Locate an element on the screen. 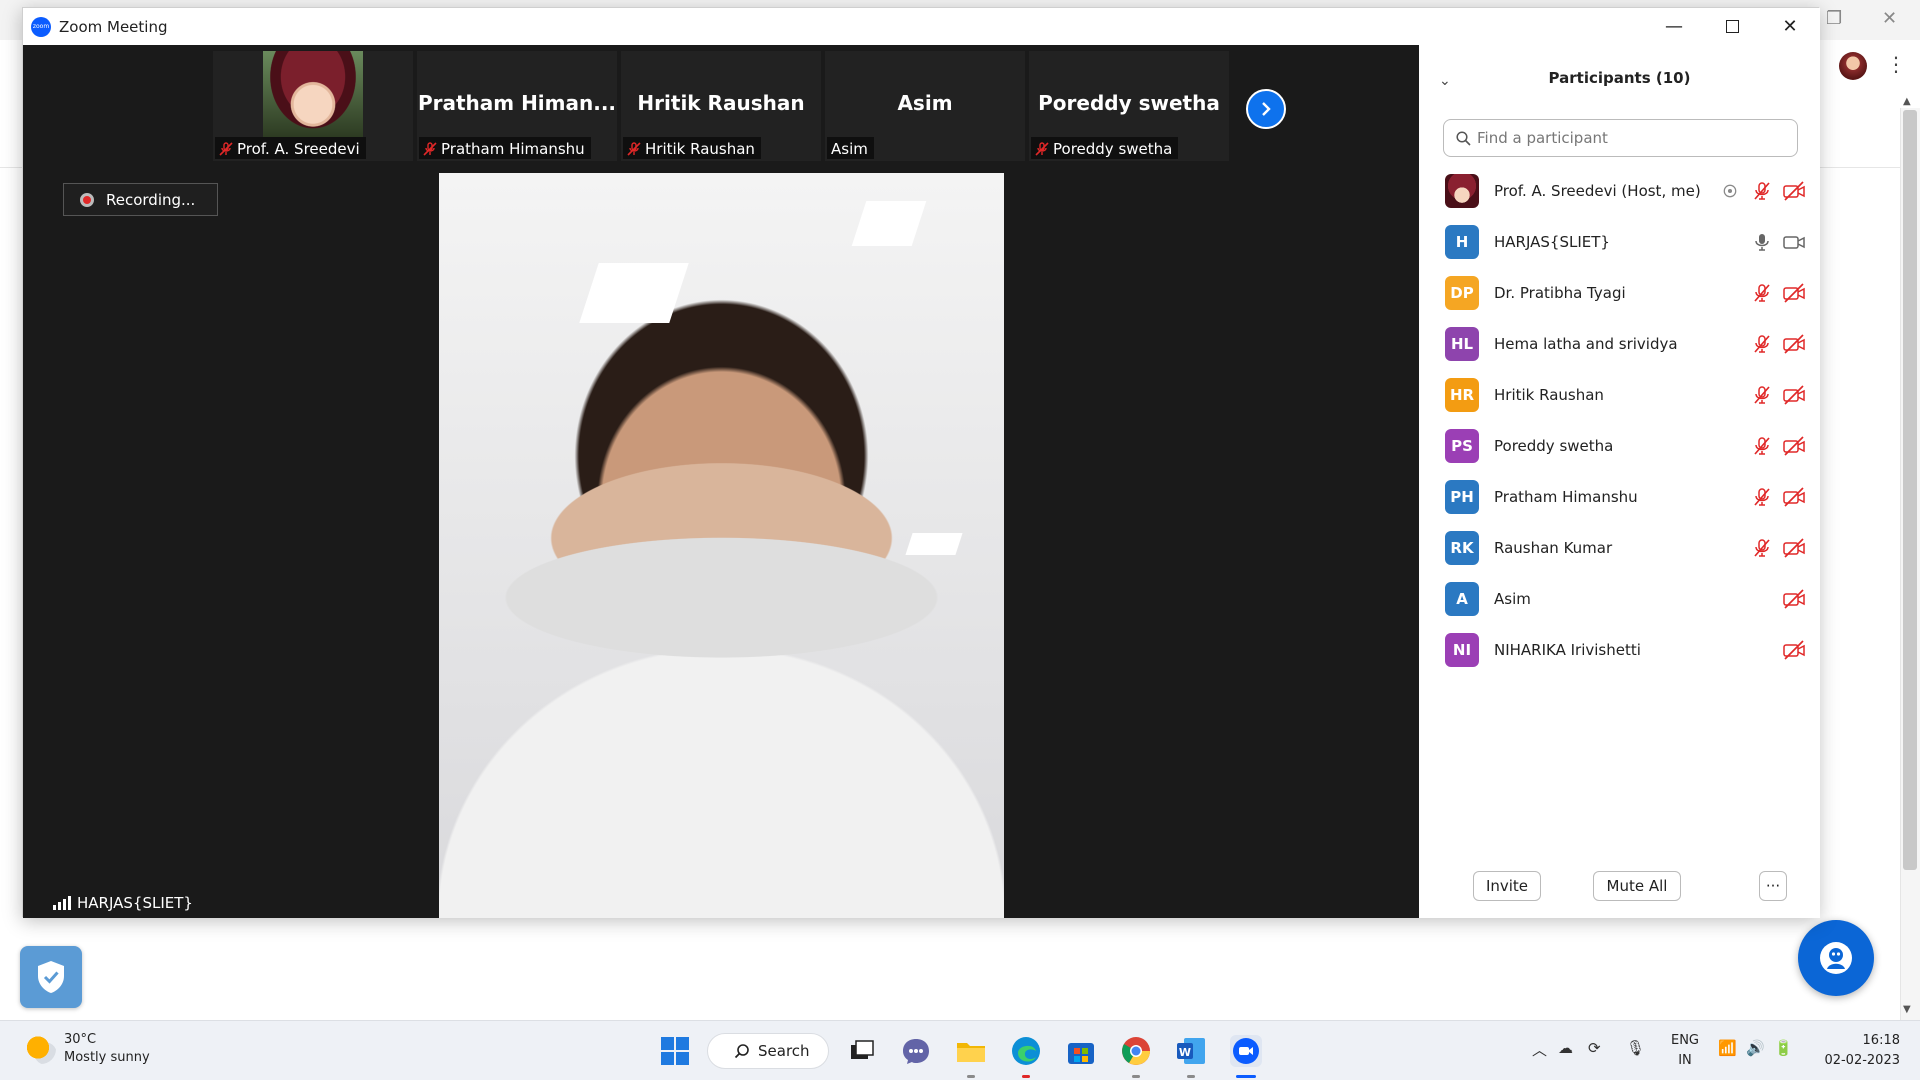 The image size is (1920, 1080). next-participants-button is located at coordinates (1266, 109).